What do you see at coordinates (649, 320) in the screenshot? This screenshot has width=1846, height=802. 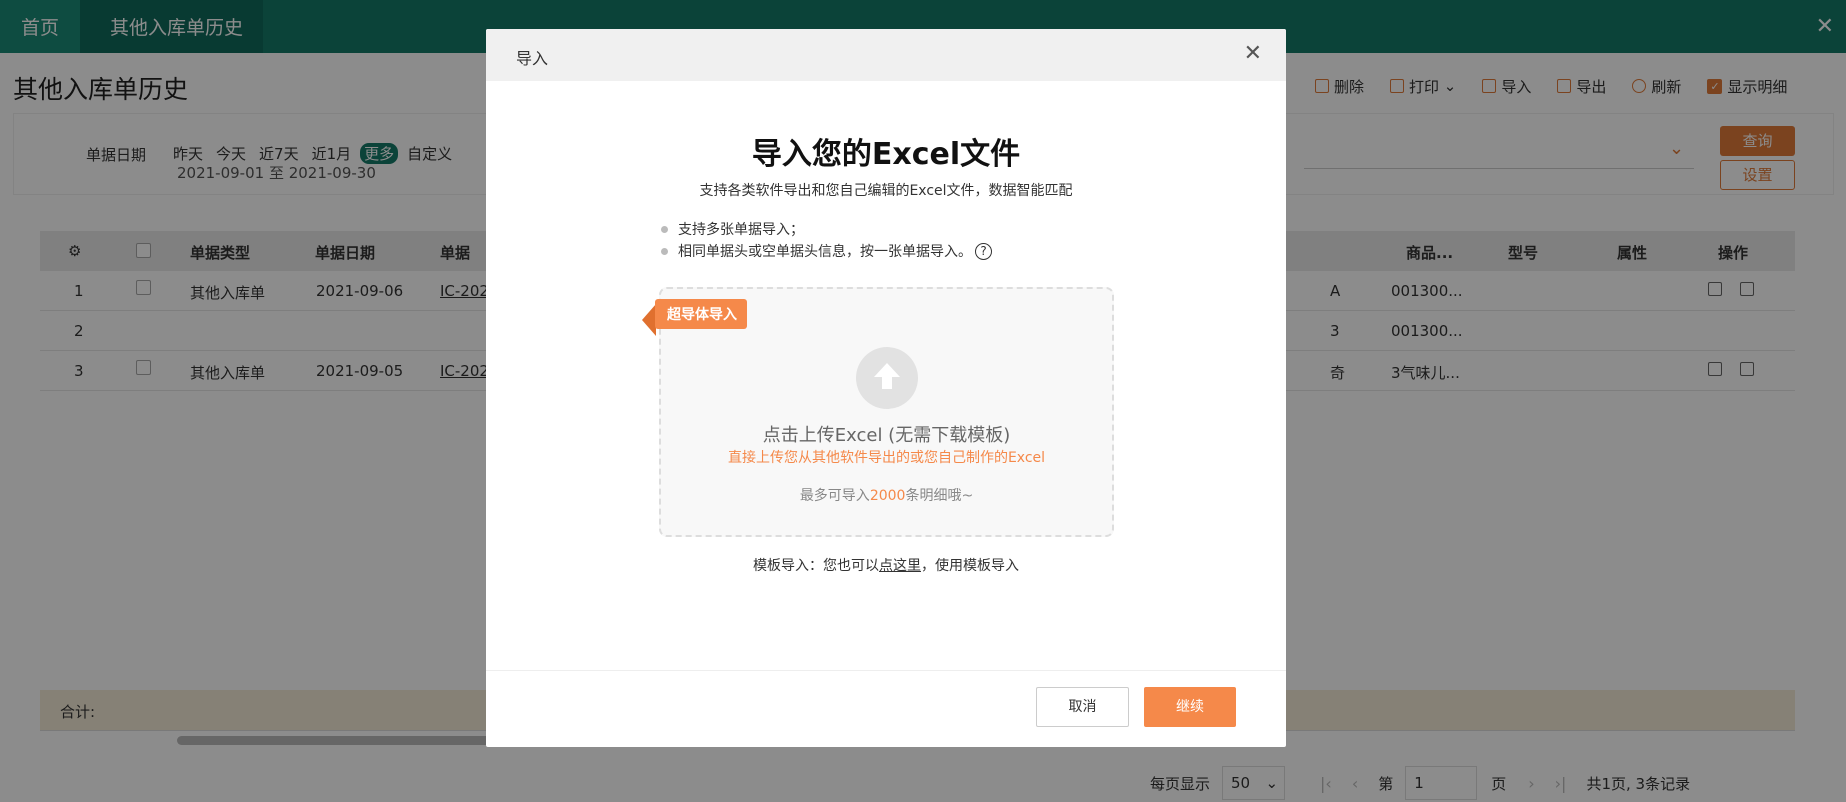 I see `ribbon-tail` at bounding box center [649, 320].